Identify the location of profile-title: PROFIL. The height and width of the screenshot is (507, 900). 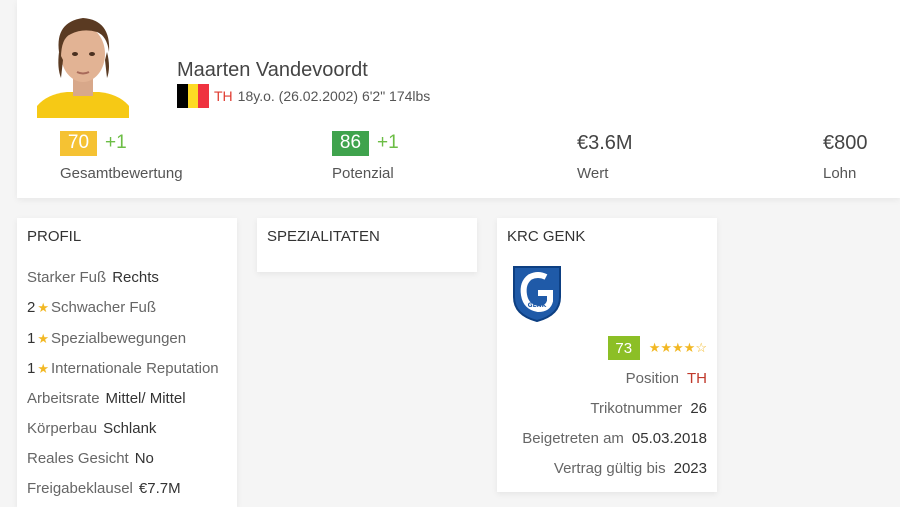
(54, 236).